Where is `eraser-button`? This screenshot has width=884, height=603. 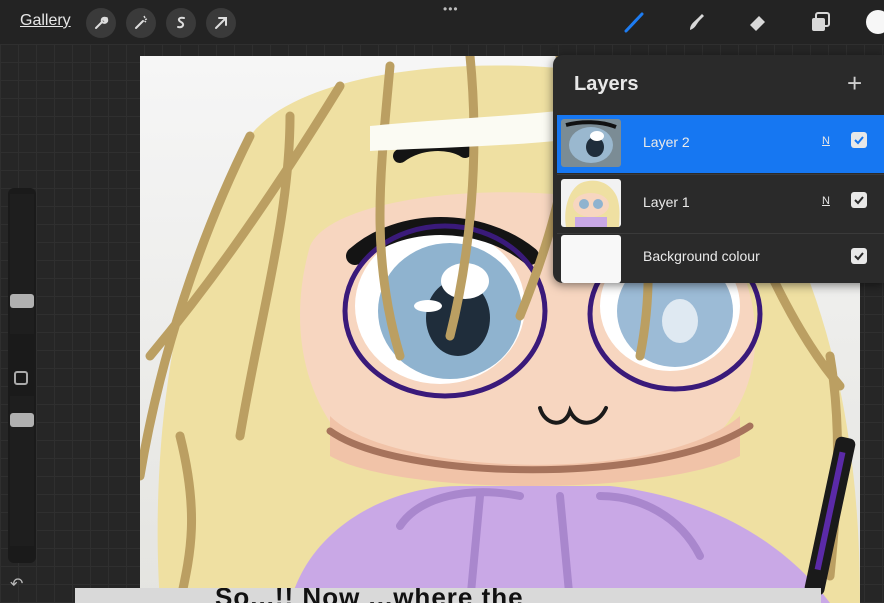 eraser-button is located at coordinates (758, 22).